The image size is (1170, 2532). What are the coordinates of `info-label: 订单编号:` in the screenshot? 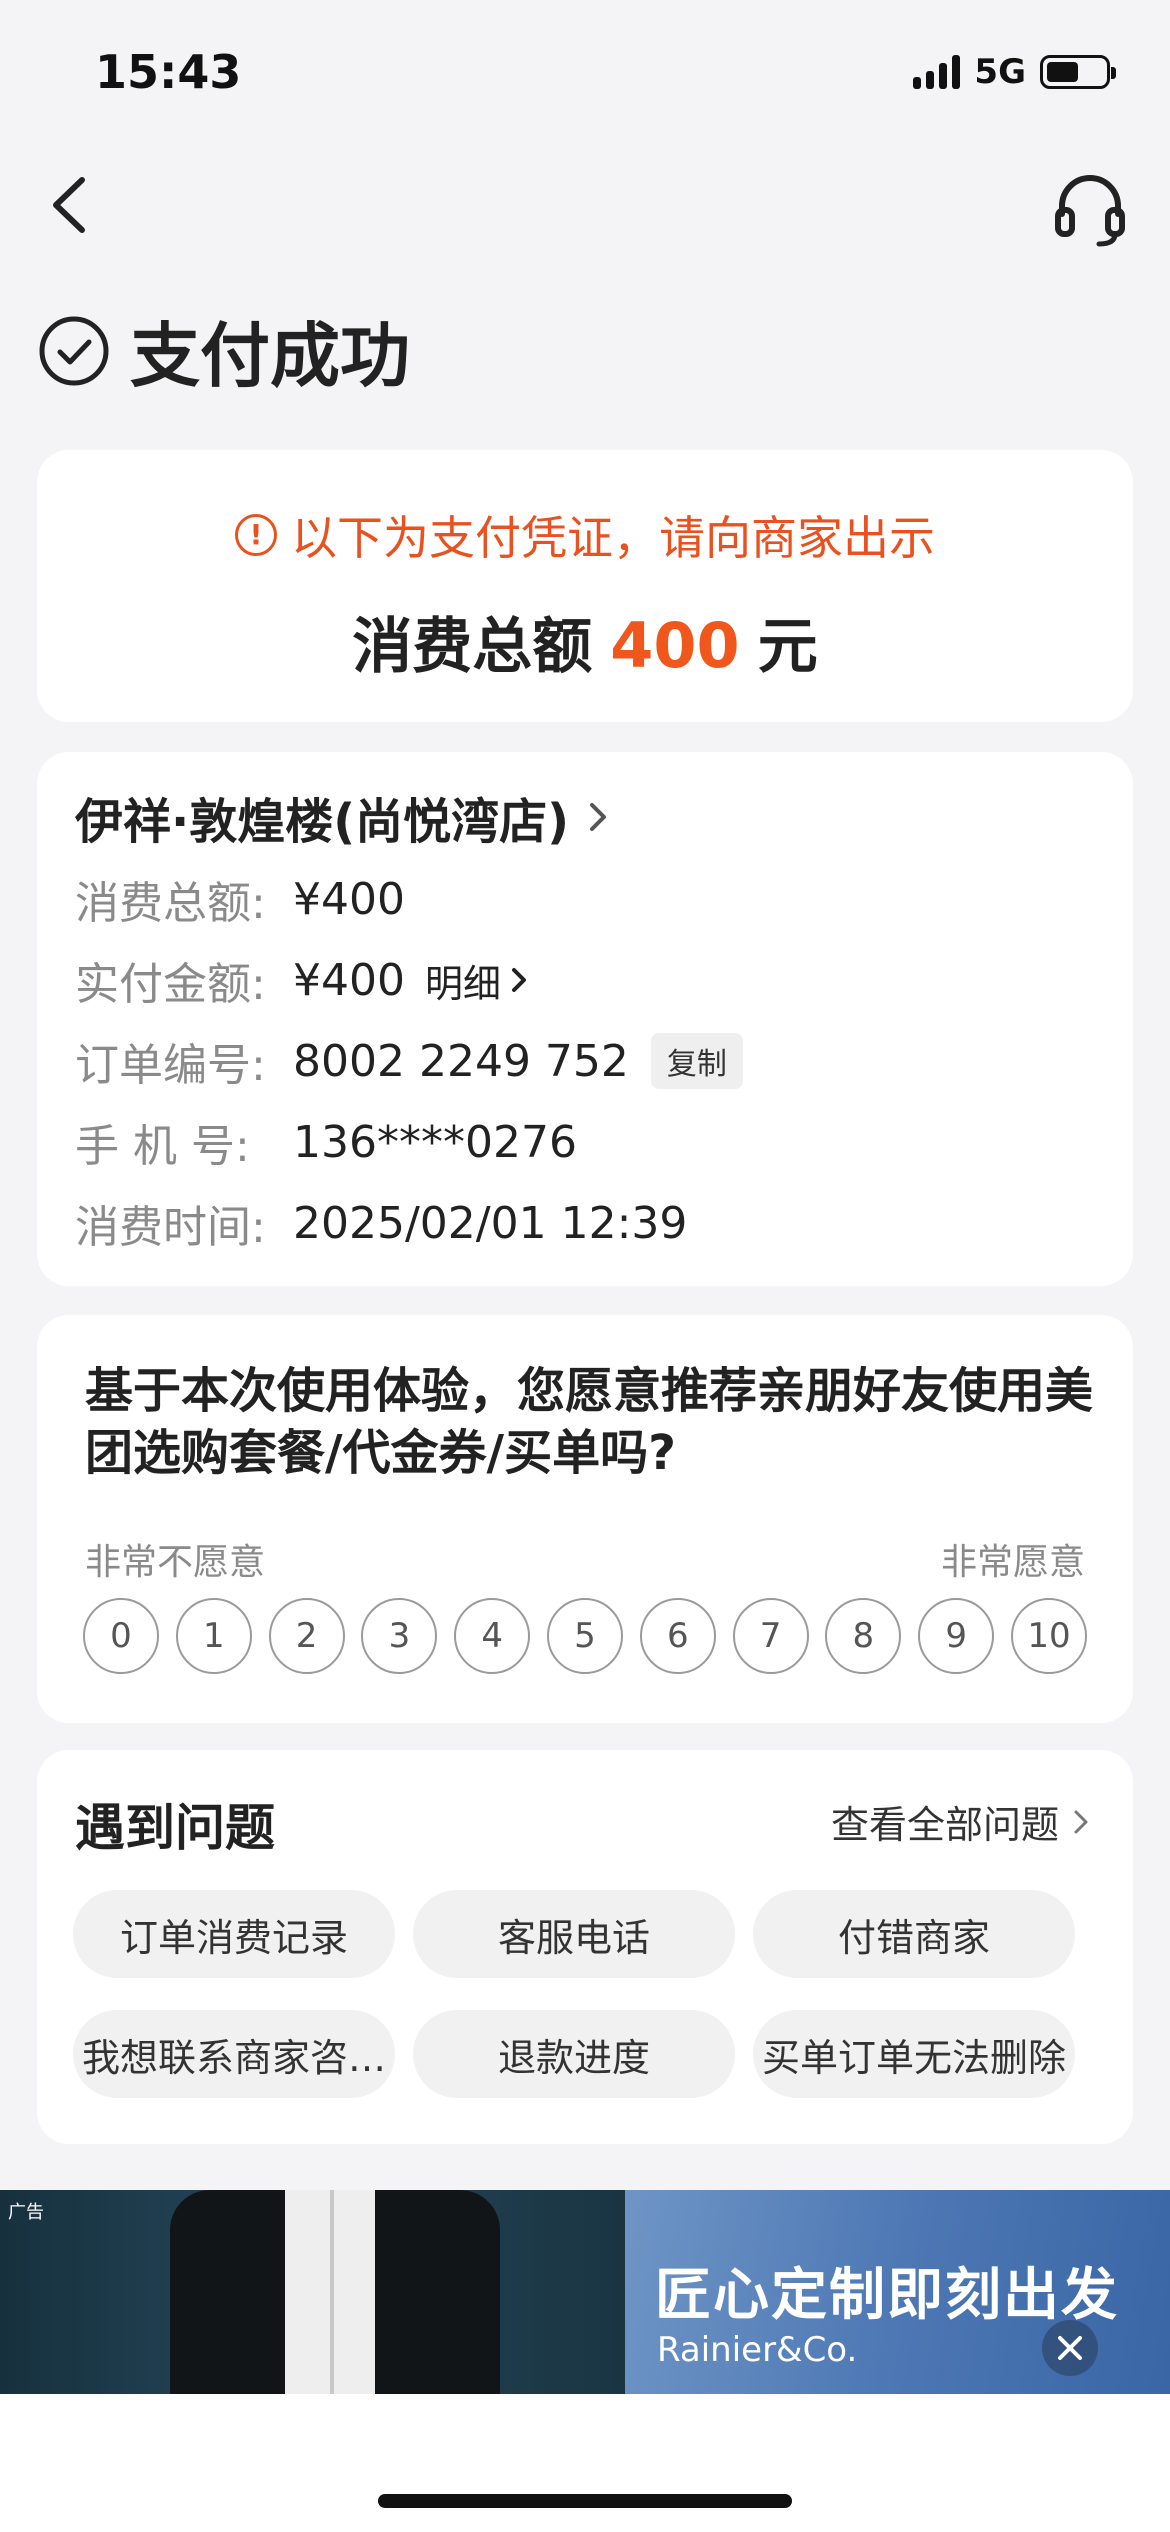 It's located at (170, 1065).